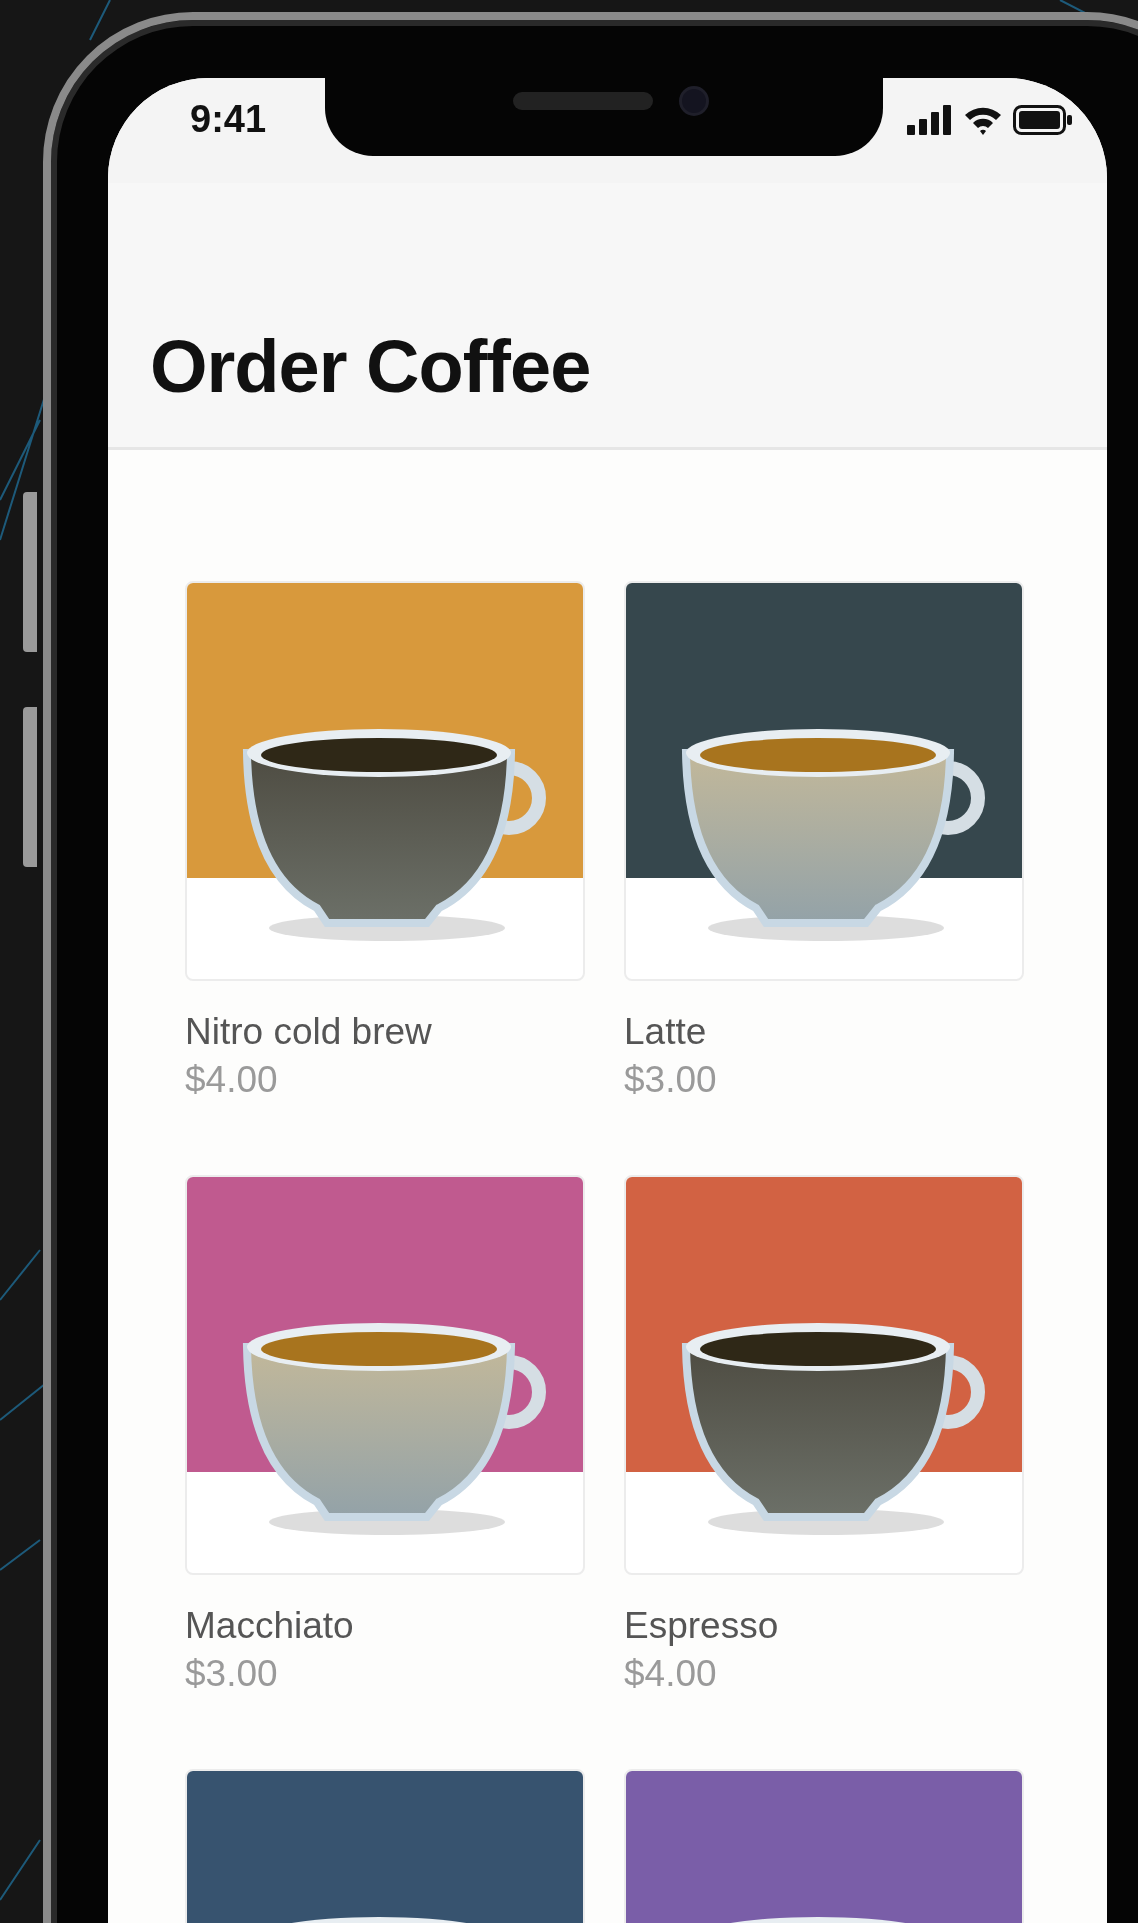 The height and width of the screenshot is (1923, 1138). I want to click on battery-icon, so click(1043, 119).